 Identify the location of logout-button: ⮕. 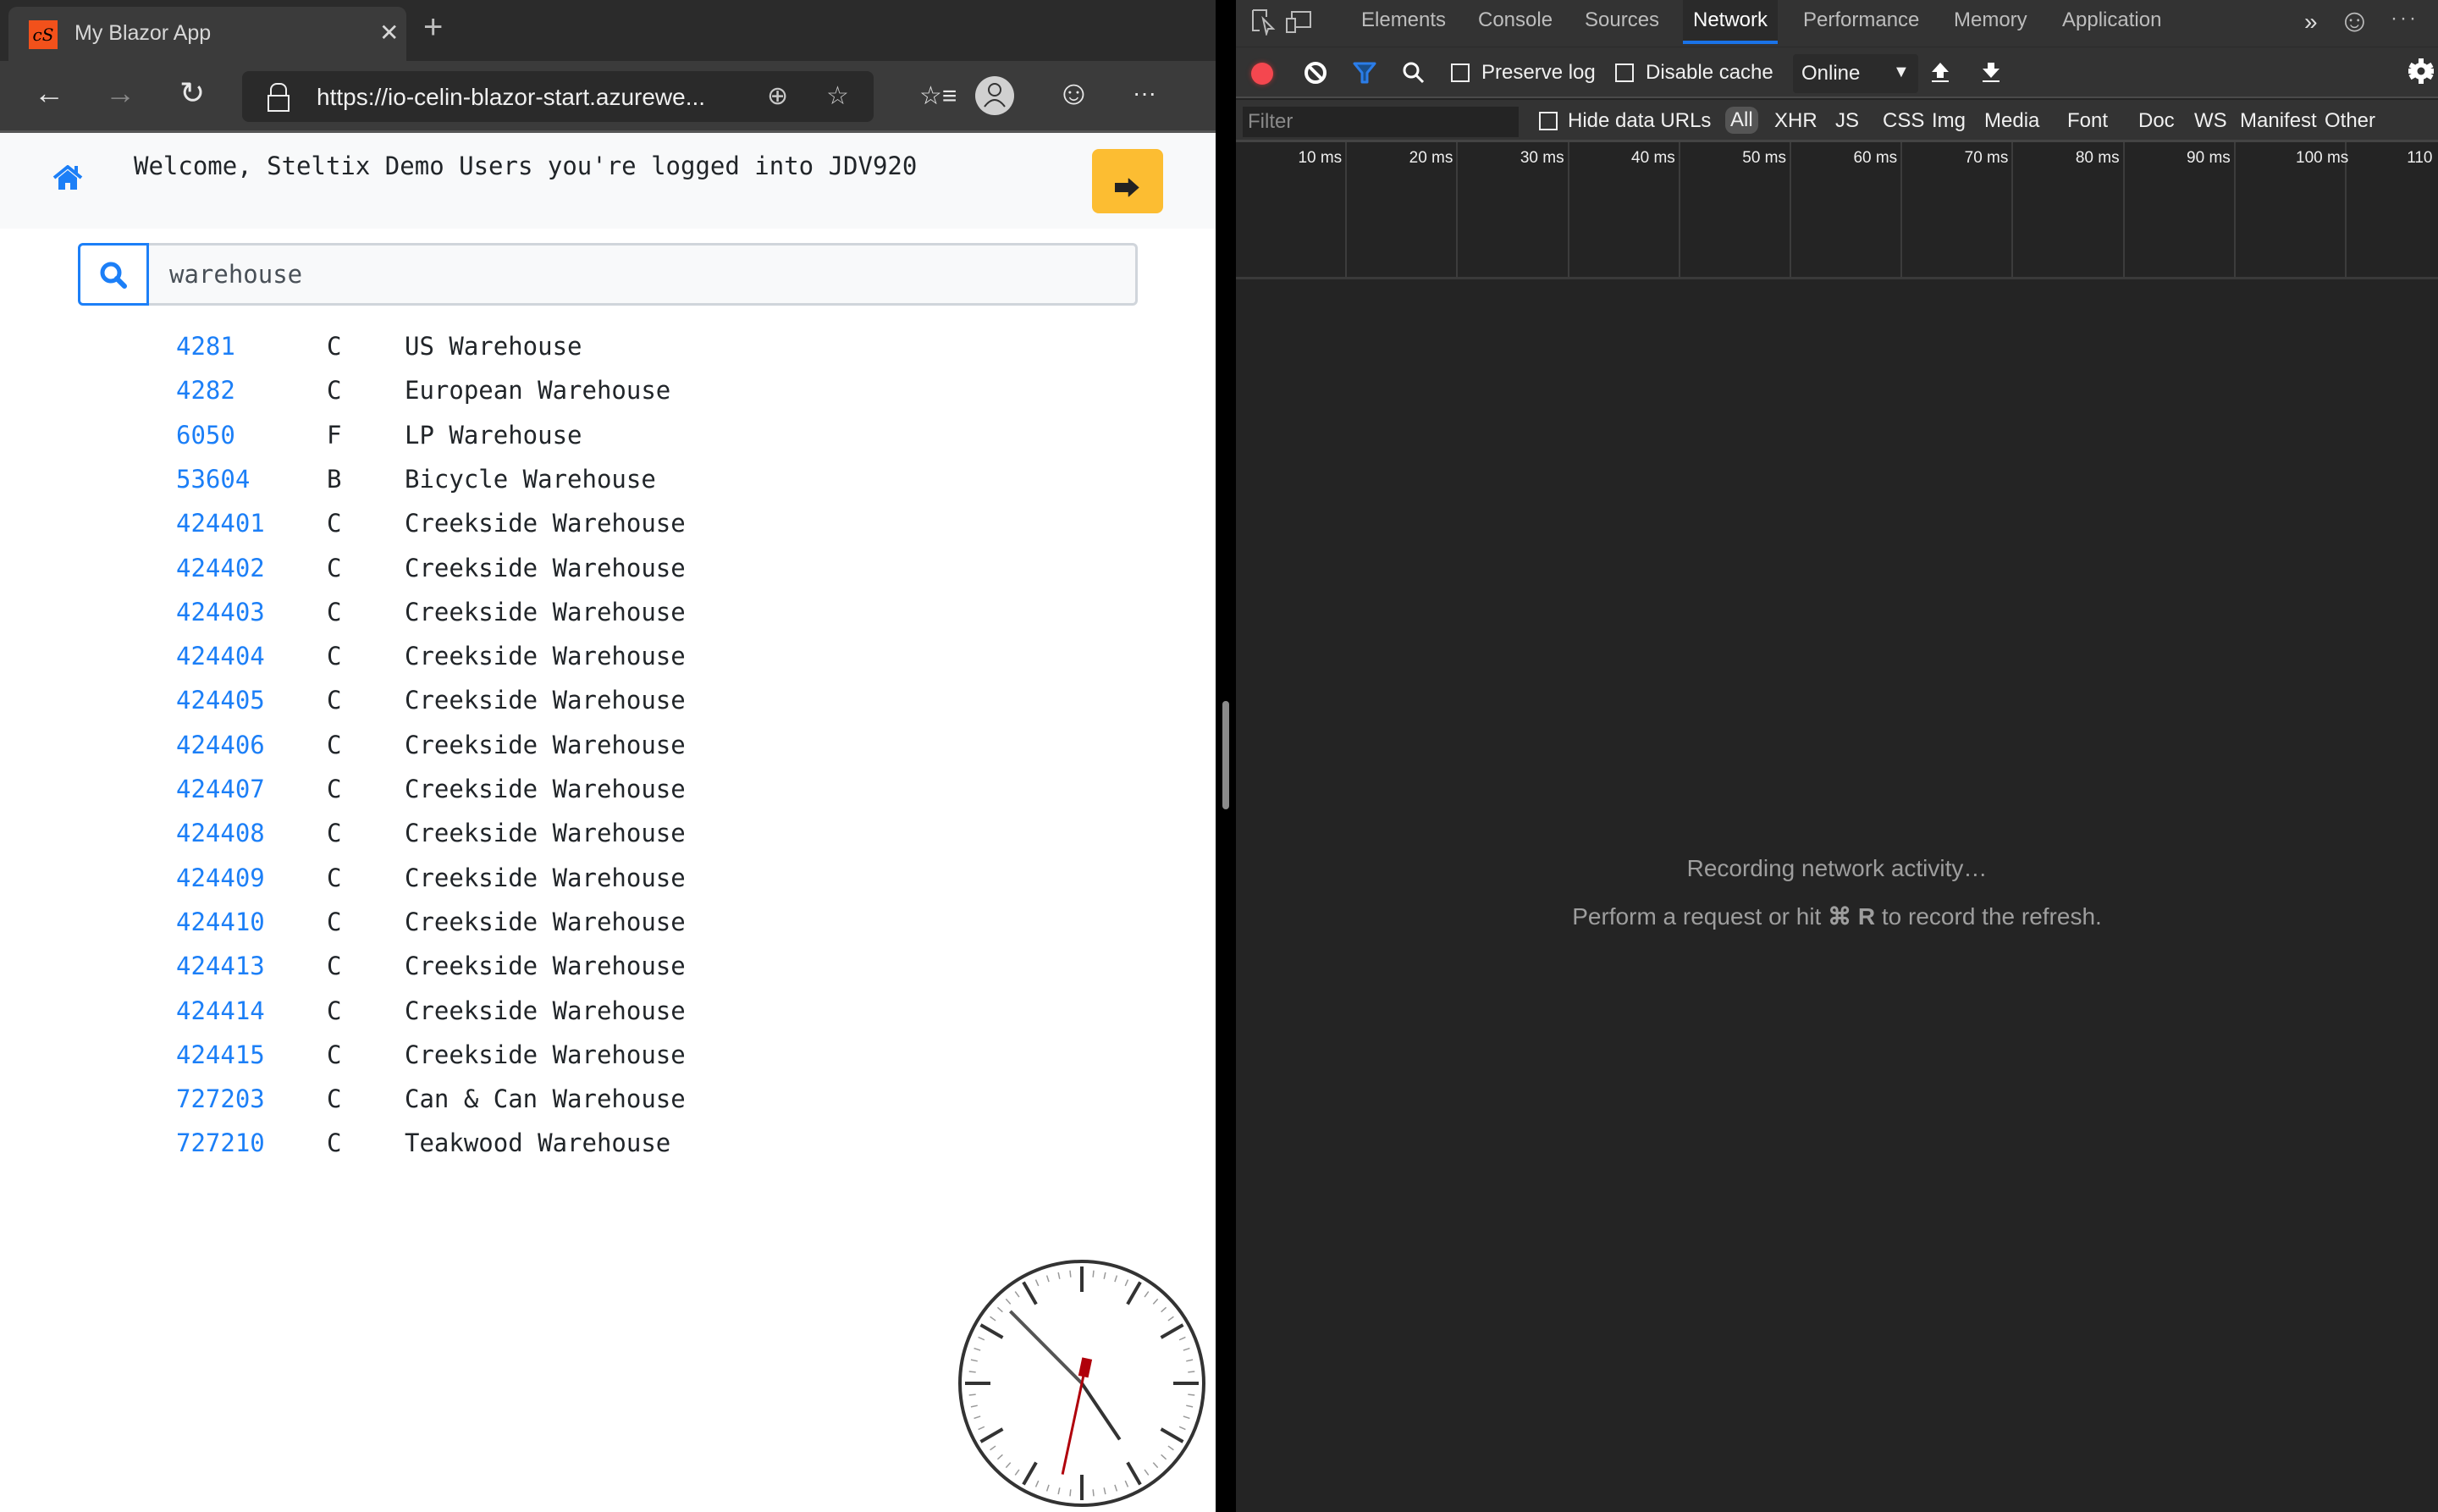
(1127, 181).